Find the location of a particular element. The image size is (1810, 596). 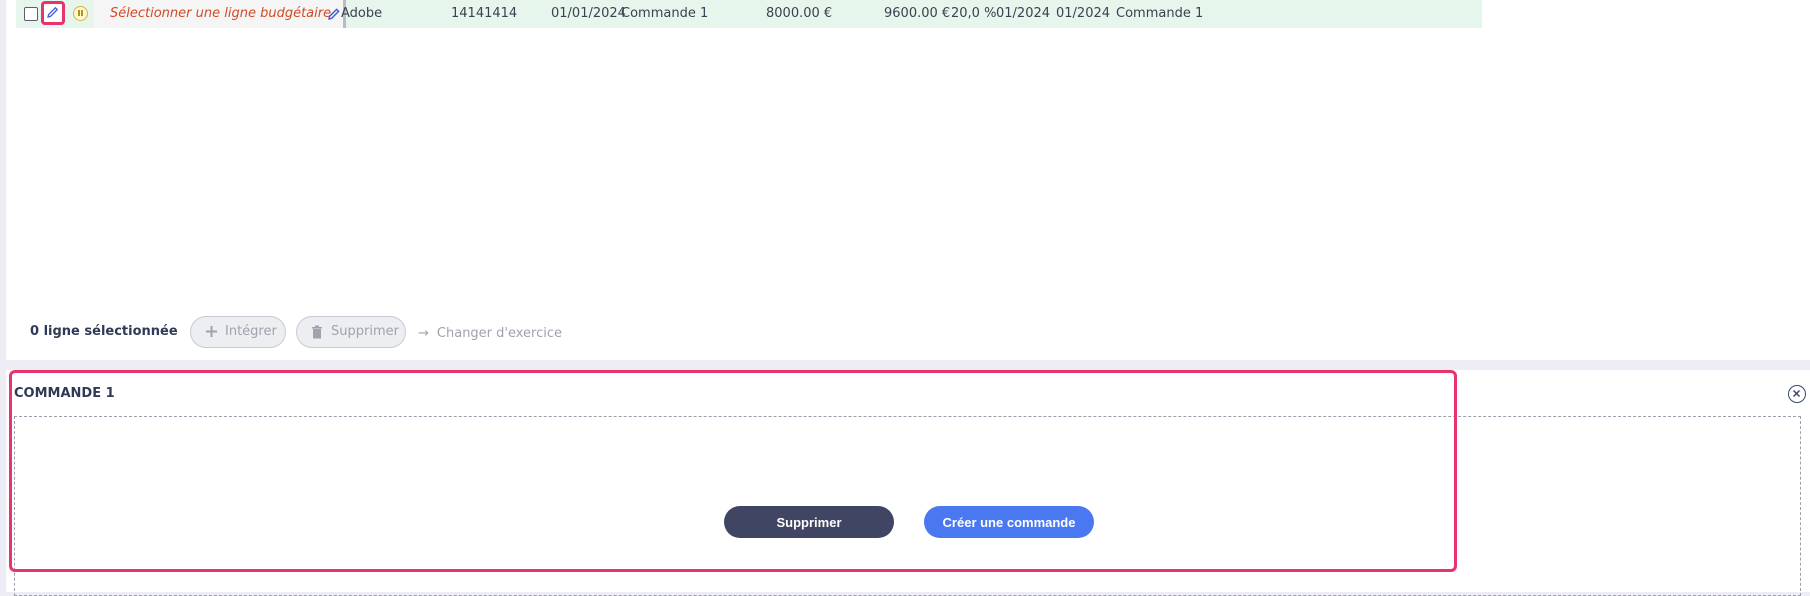

reference-cell: 14141414 is located at coordinates (484, 13).